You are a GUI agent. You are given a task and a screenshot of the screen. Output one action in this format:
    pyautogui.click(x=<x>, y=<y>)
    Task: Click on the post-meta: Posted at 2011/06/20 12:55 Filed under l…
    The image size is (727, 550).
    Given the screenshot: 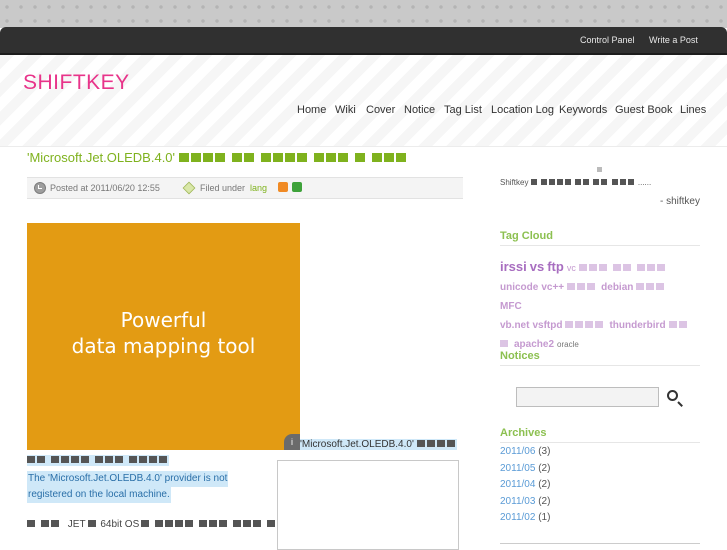 What is the action you would take?
    pyautogui.click(x=245, y=188)
    